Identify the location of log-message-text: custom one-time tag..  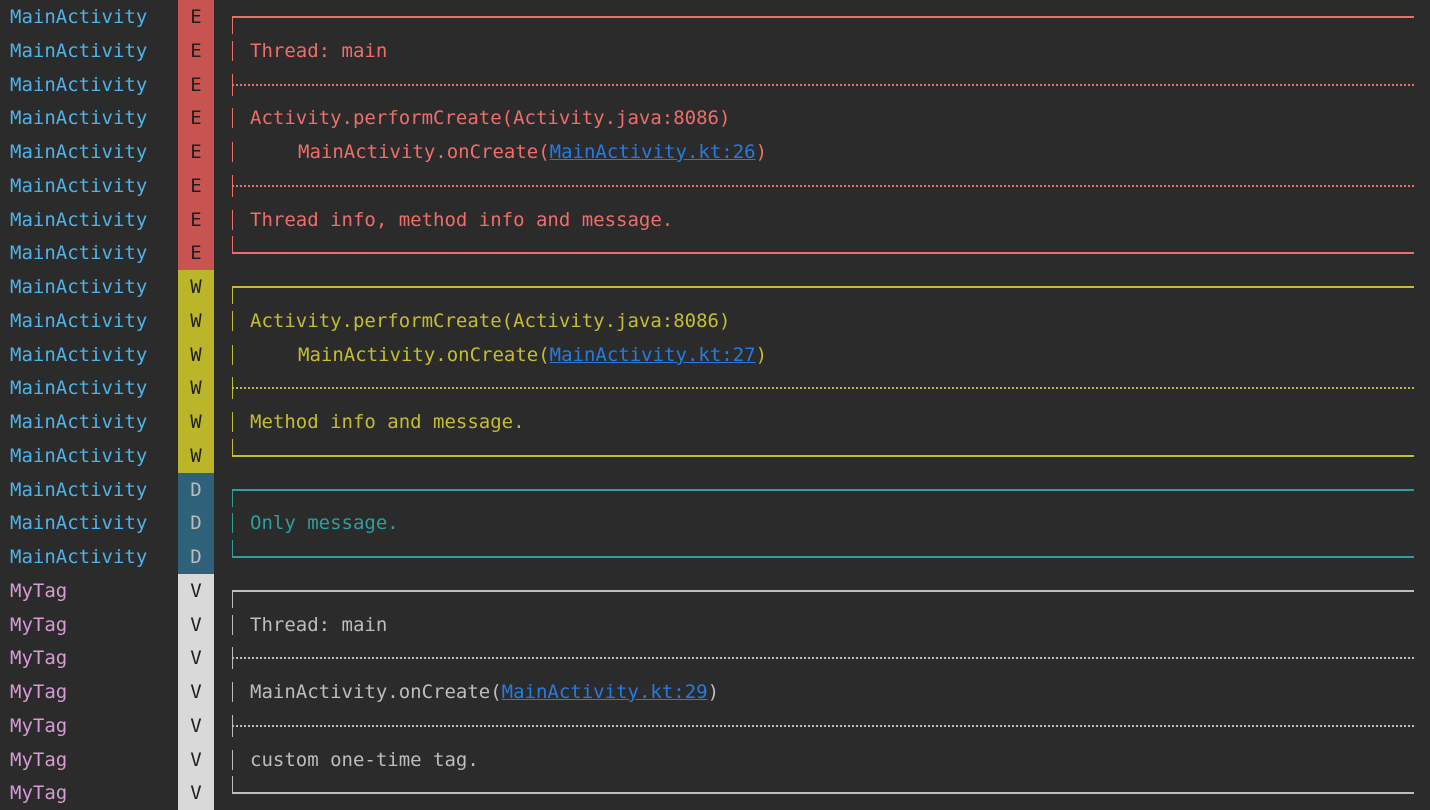
(364, 759).